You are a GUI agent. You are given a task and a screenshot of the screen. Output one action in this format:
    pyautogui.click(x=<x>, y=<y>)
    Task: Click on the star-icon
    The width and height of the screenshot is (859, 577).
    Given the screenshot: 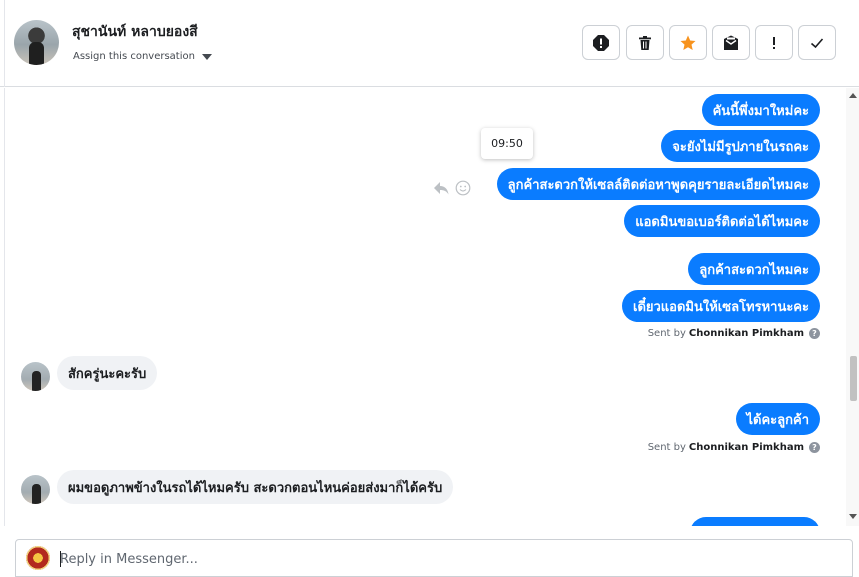 What is the action you would take?
    pyautogui.click(x=688, y=42)
    